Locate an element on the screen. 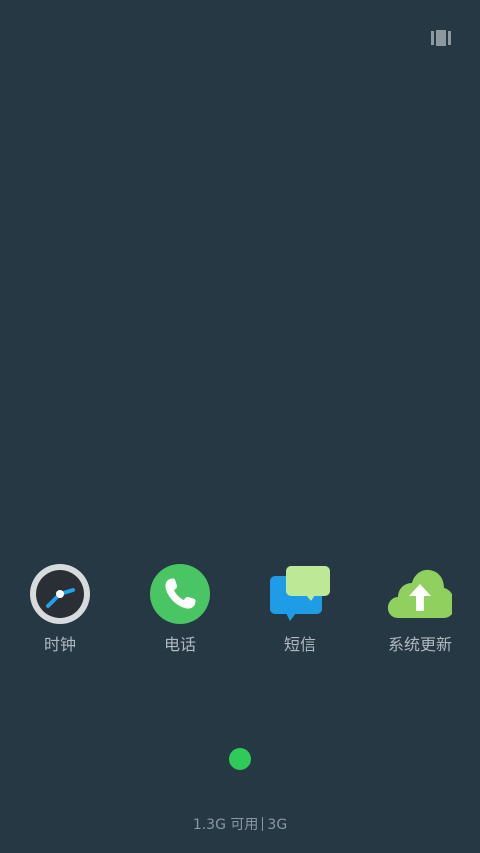 Image resolution: width=480 pixels, height=853 pixels. app-system-update: 系统更新 is located at coordinates (420, 610).